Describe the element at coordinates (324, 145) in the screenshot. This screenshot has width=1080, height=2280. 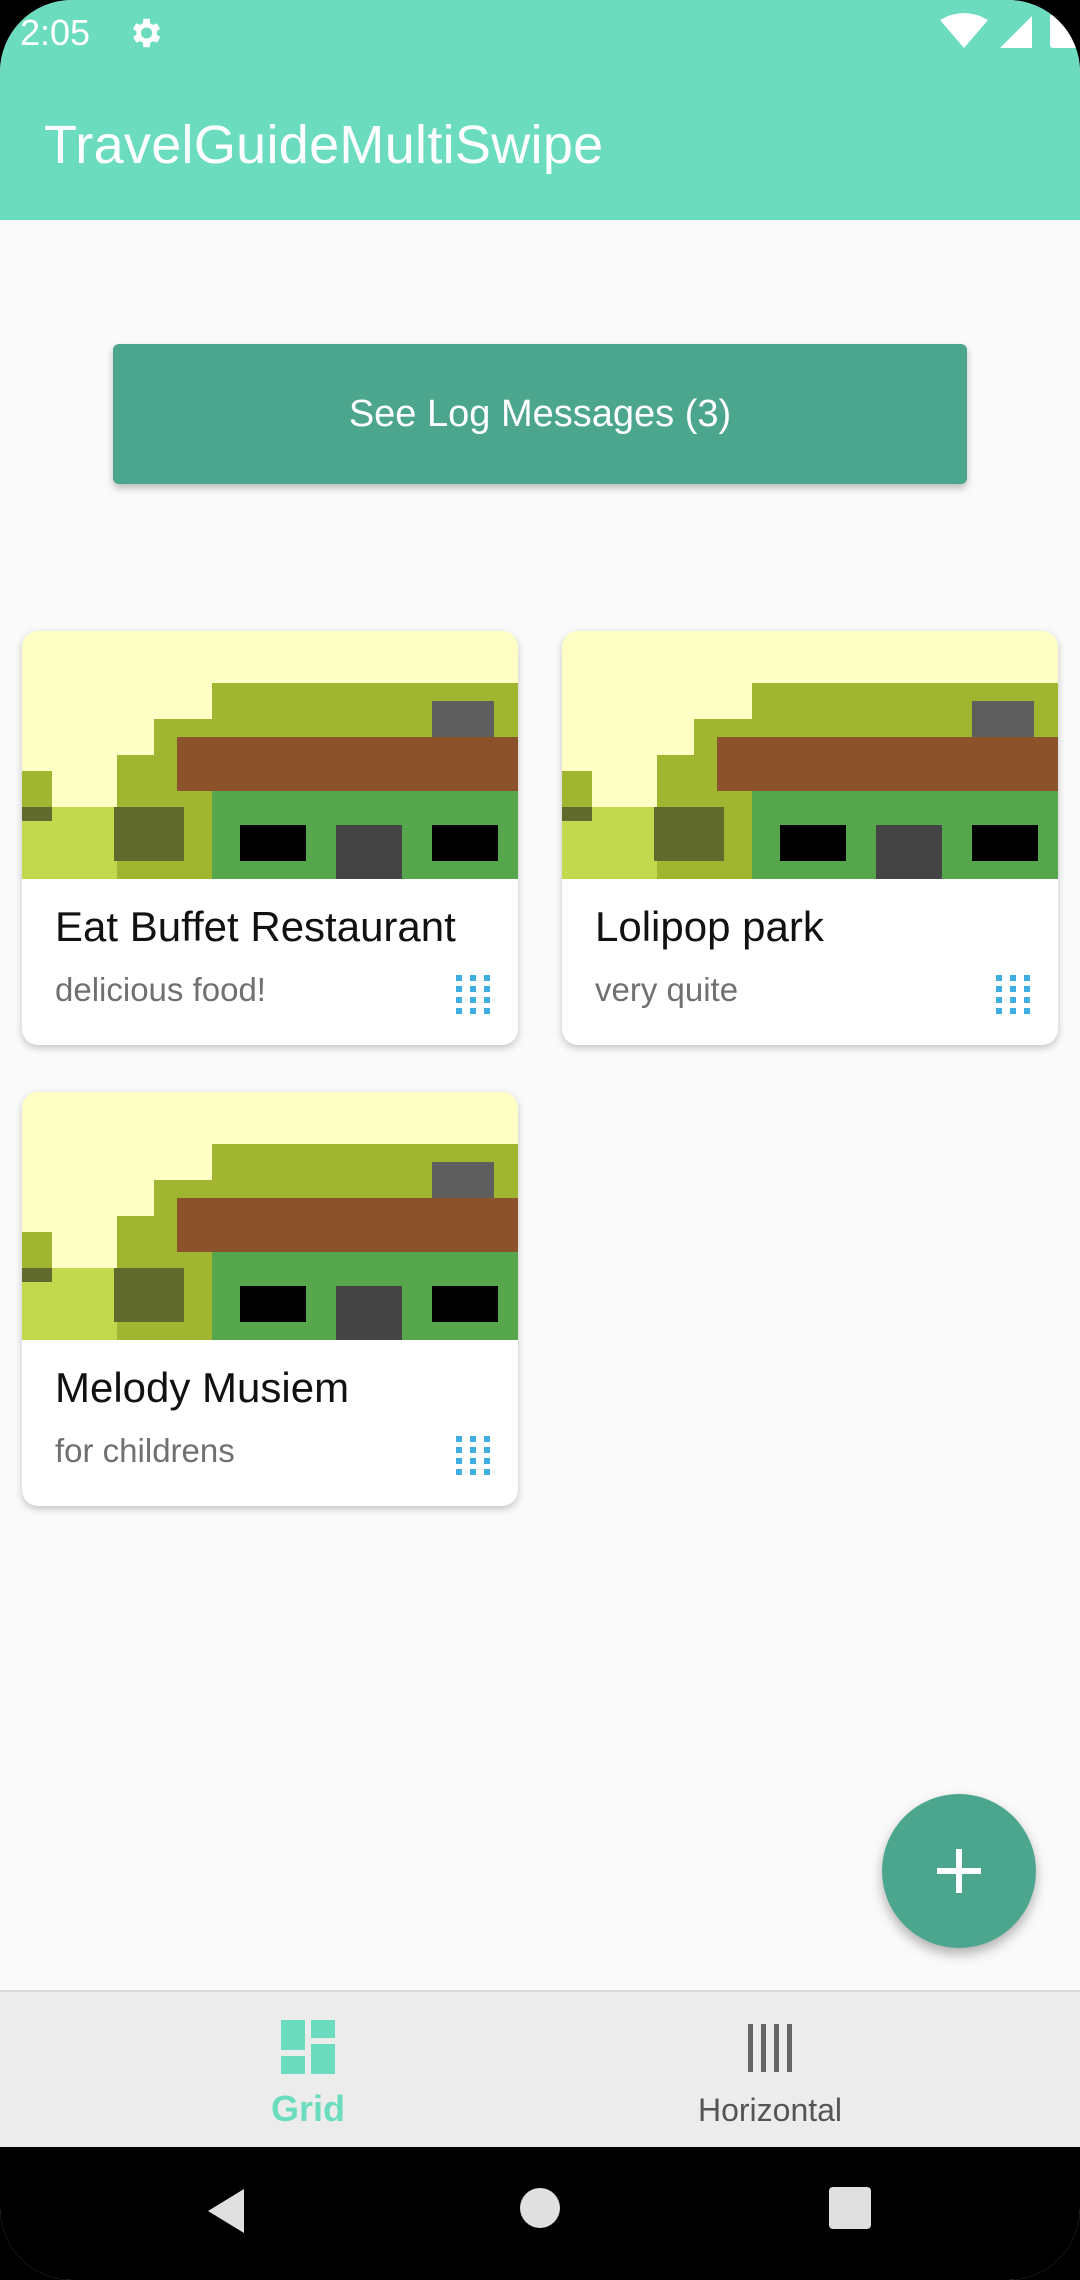
I see `app-title: TravelGuideMultiSwipe` at that location.